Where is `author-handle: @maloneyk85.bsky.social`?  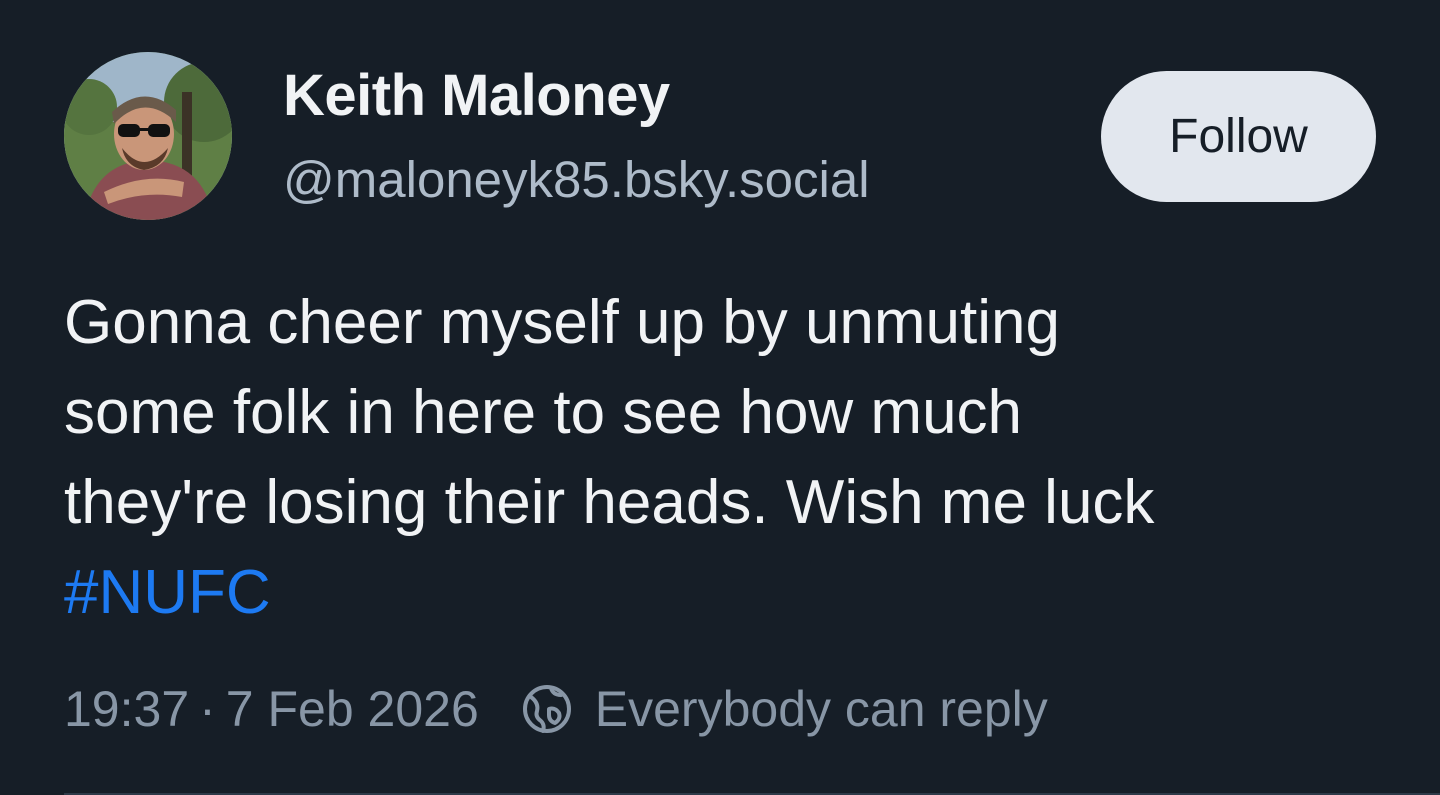 author-handle: @maloneyk85.bsky.social is located at coordinates (576, 179).